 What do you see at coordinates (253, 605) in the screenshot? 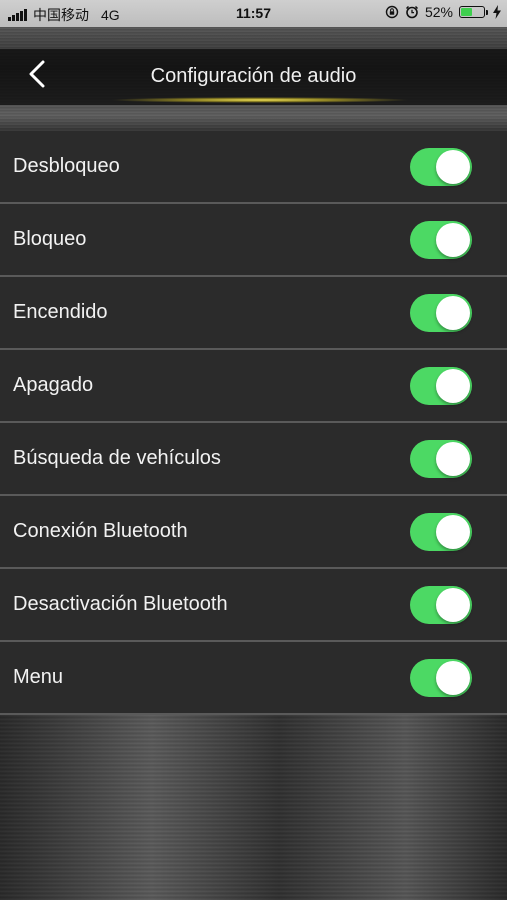
I see `setting-row: Desactivación Bluetooth` at bounding box center [253, 605].